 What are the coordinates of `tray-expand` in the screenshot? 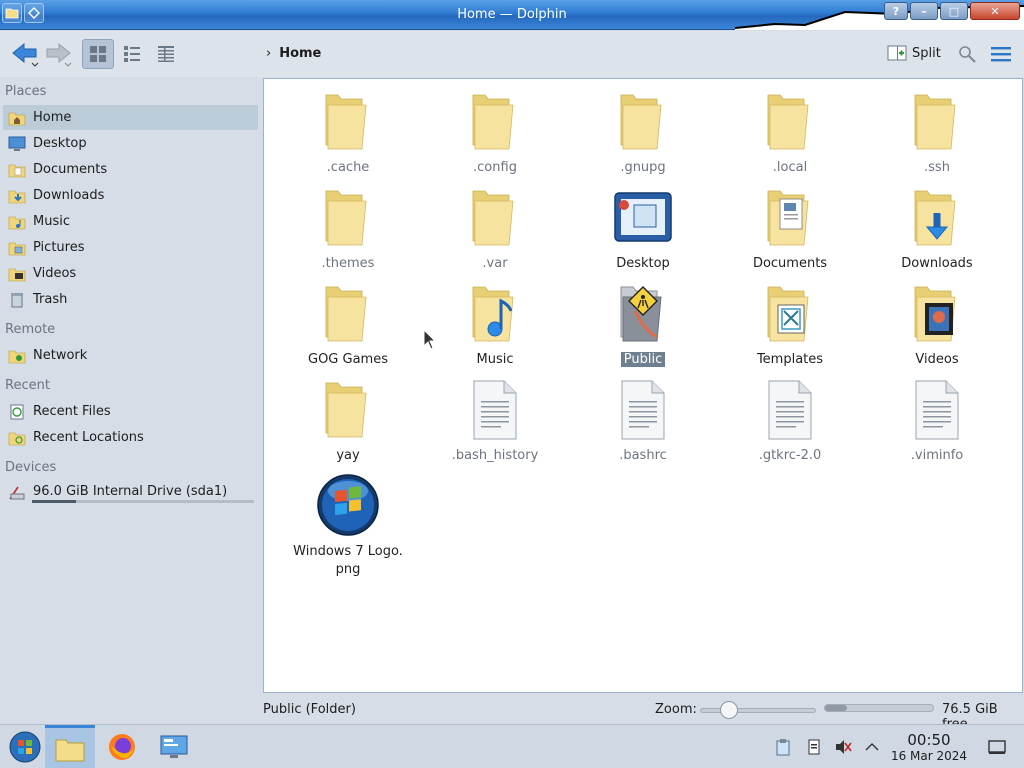 It's located at (872, 747).